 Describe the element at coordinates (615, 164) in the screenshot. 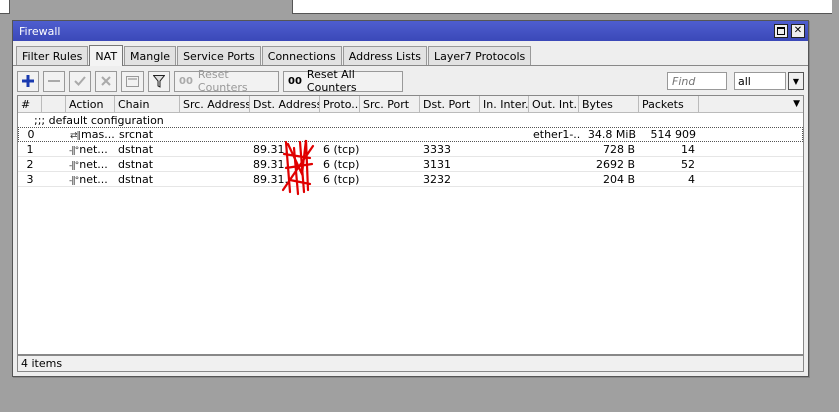

I see `row-bytes: 2692 B` at that location.